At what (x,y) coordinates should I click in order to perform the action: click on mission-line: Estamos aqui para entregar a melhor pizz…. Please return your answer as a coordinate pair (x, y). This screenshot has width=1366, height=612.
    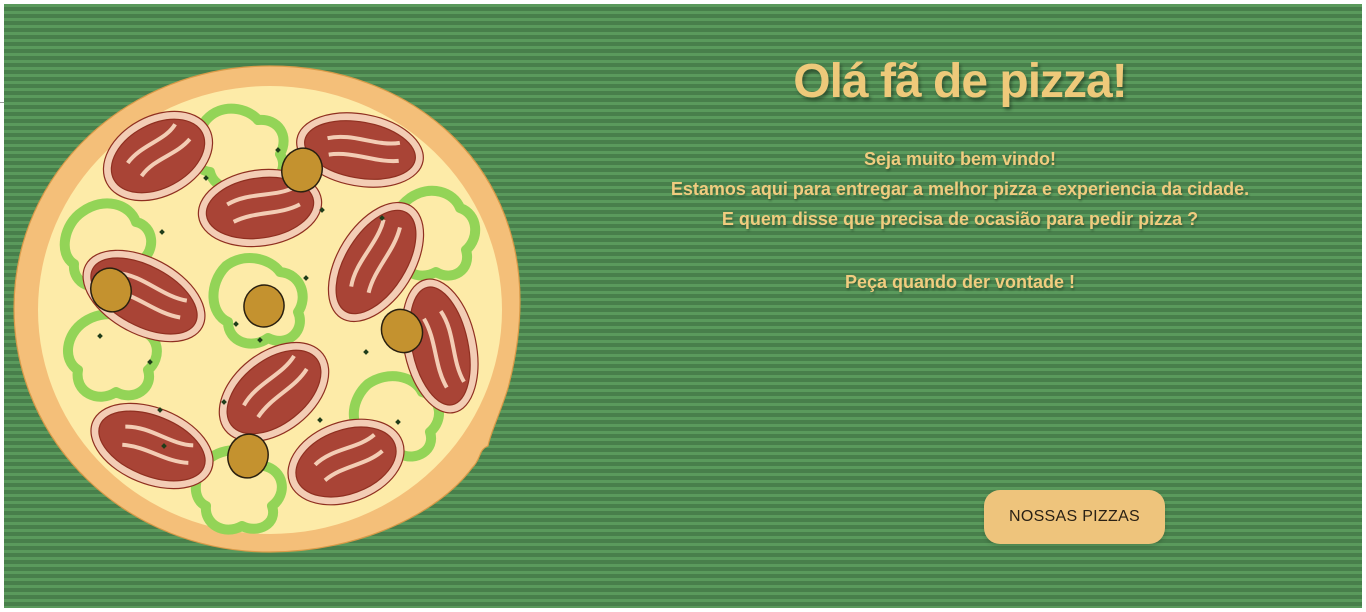
    Looking at the image, I should click on (960, 189).